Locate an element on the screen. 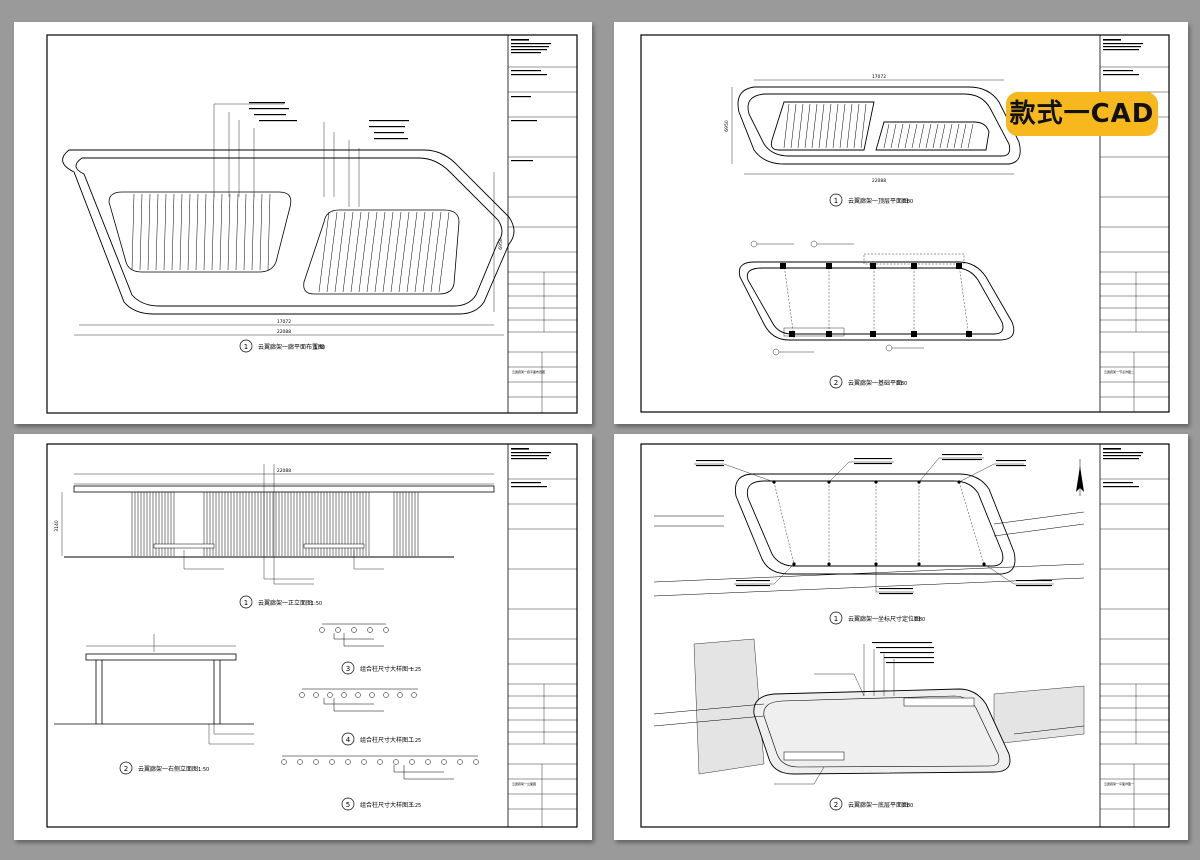 This screenshot has height=860, width=1200. sheet-3-view-label-4: 4 组合柱尺寸大样图二 1:25 is located at coordinates (381, 739).